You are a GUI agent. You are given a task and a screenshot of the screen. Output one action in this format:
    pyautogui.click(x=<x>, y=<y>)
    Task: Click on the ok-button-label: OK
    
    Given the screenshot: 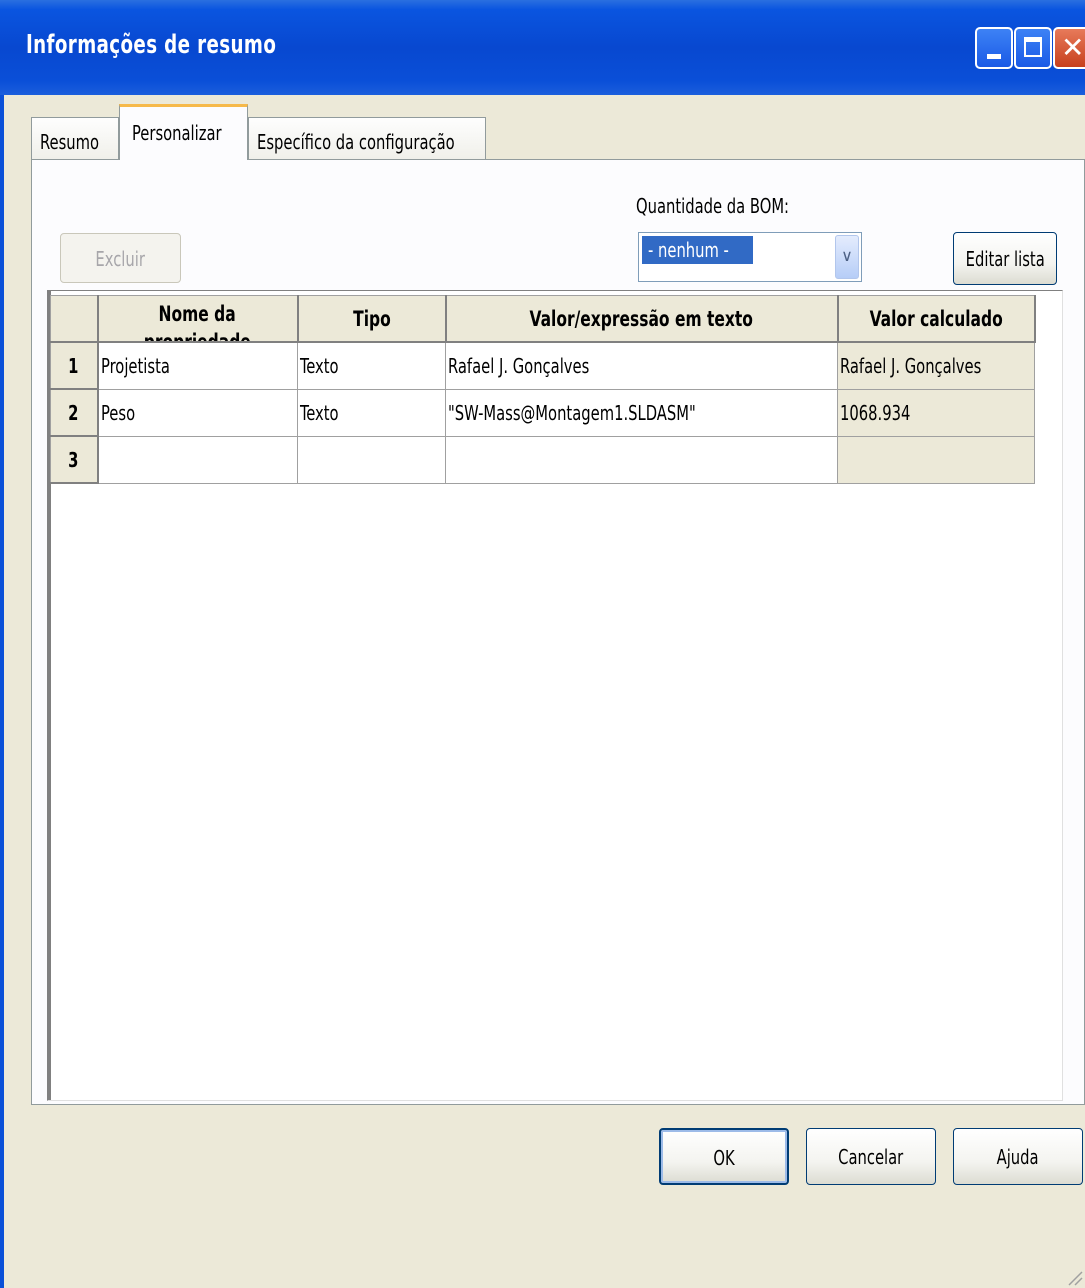 What is the action you would take?
    pyautogui.click(x=724, y=1158)
    